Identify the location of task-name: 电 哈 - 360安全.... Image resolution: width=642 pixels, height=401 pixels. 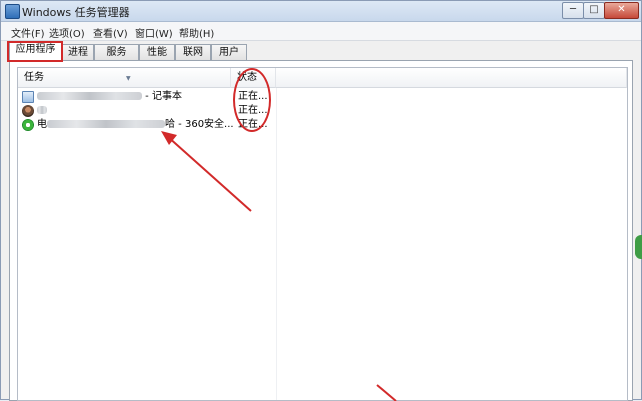
(135, 125).